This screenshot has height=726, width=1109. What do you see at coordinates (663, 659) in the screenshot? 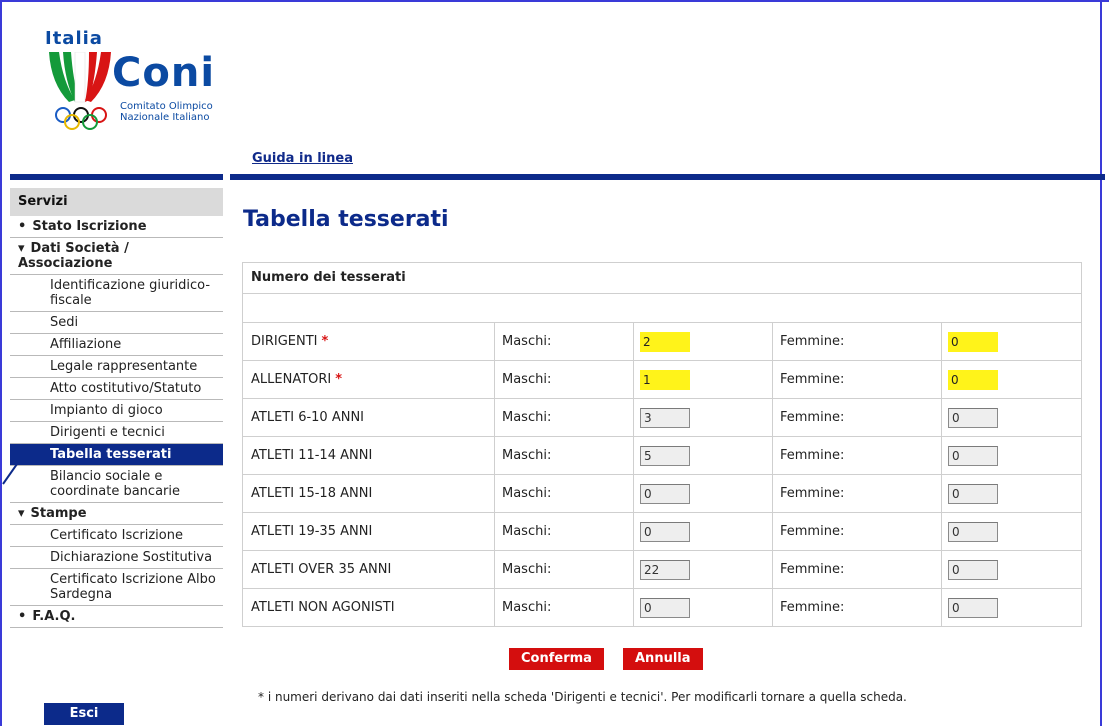
I see `cancel-button: Annulla` at bounding box center [663, 659].